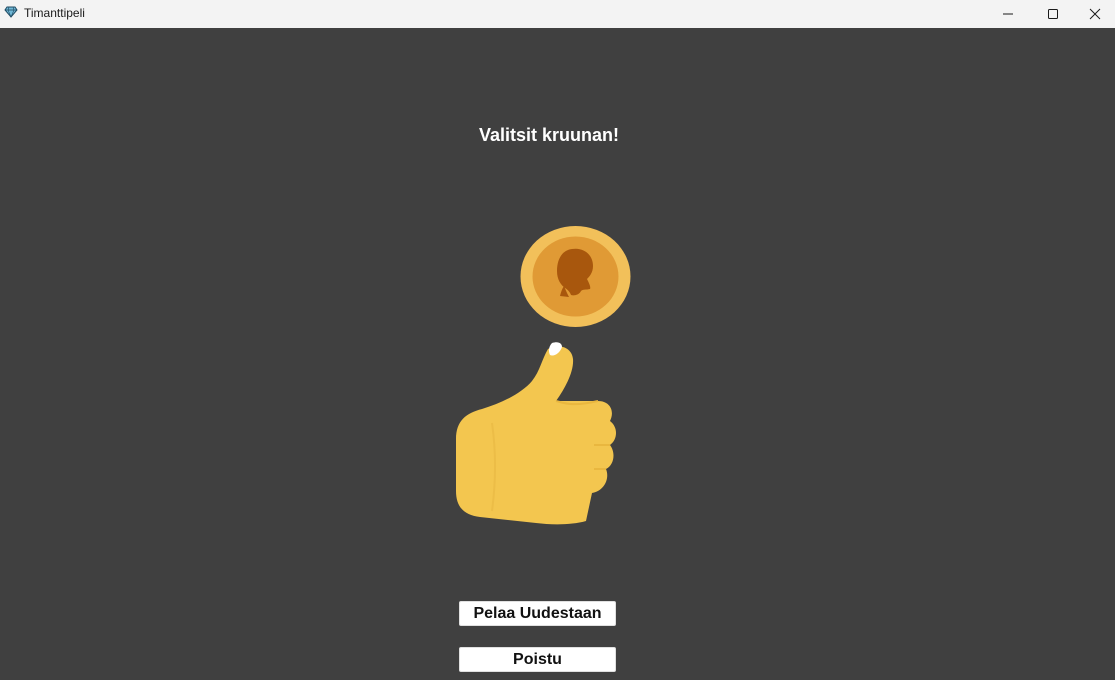  Describe the element at coordinates (549, 135) in the screenshot. I see `result-heading: Valitsit kruunan!` at that location.